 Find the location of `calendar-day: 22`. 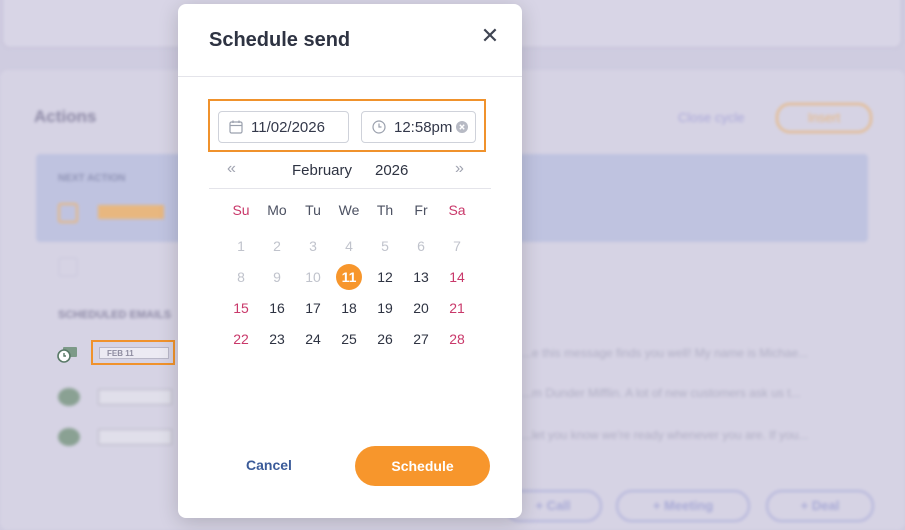

calendar-day: 22 is located at coordinates (241, 339).